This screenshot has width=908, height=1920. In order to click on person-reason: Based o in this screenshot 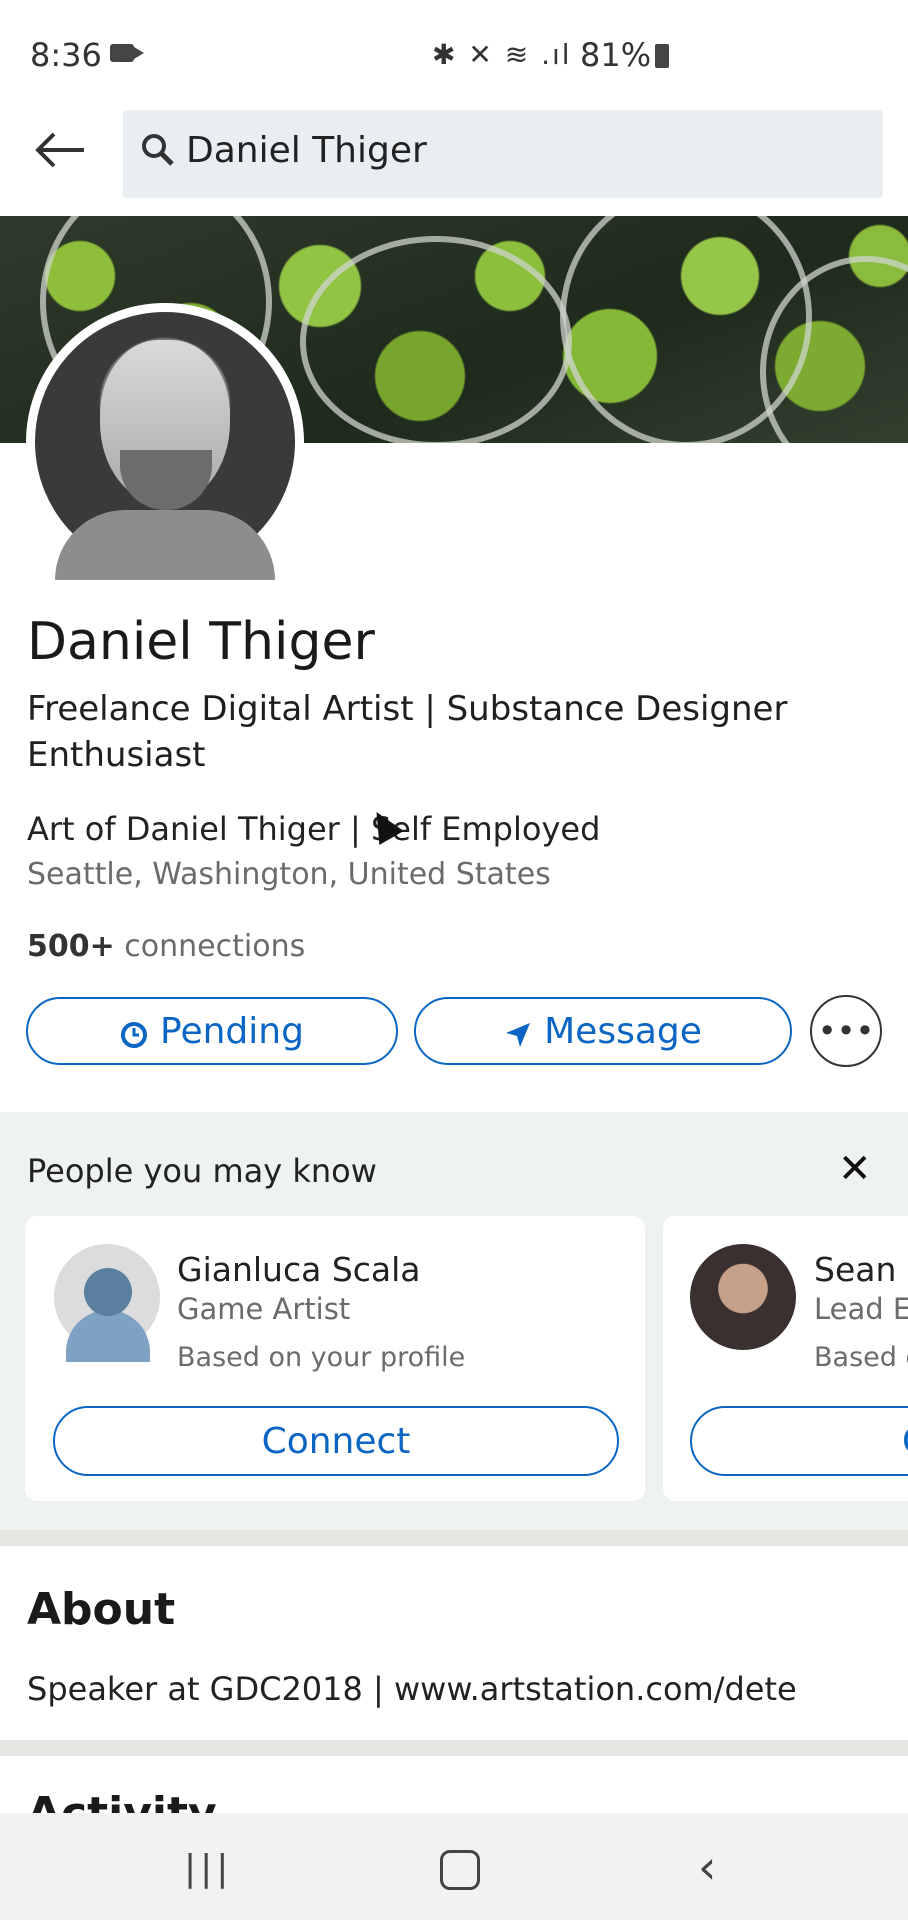, I will do `click(861, 1357)`.